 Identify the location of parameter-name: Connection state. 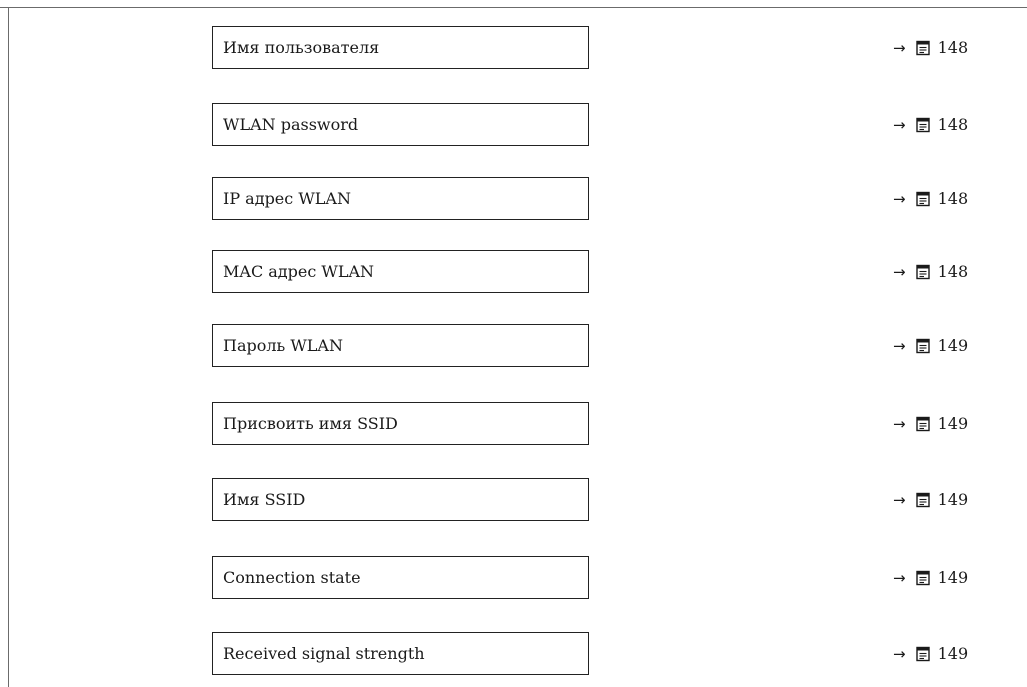
(292, 577).